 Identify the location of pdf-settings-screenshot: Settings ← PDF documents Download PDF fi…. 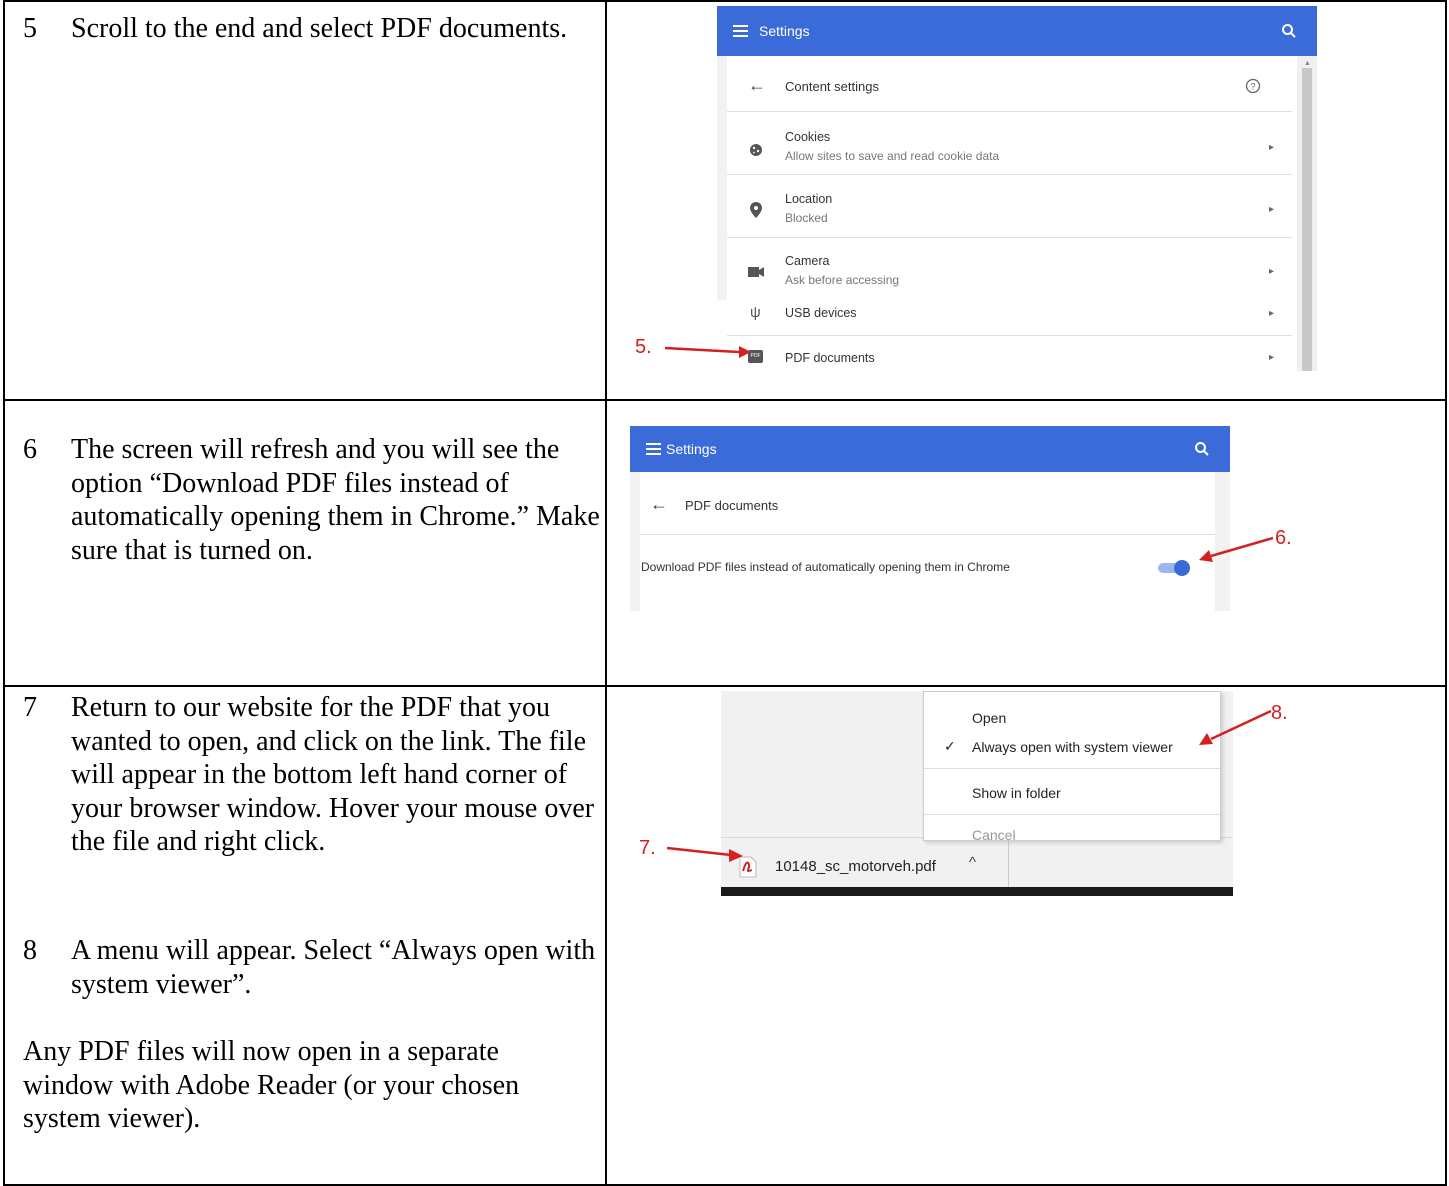
(930, 518).